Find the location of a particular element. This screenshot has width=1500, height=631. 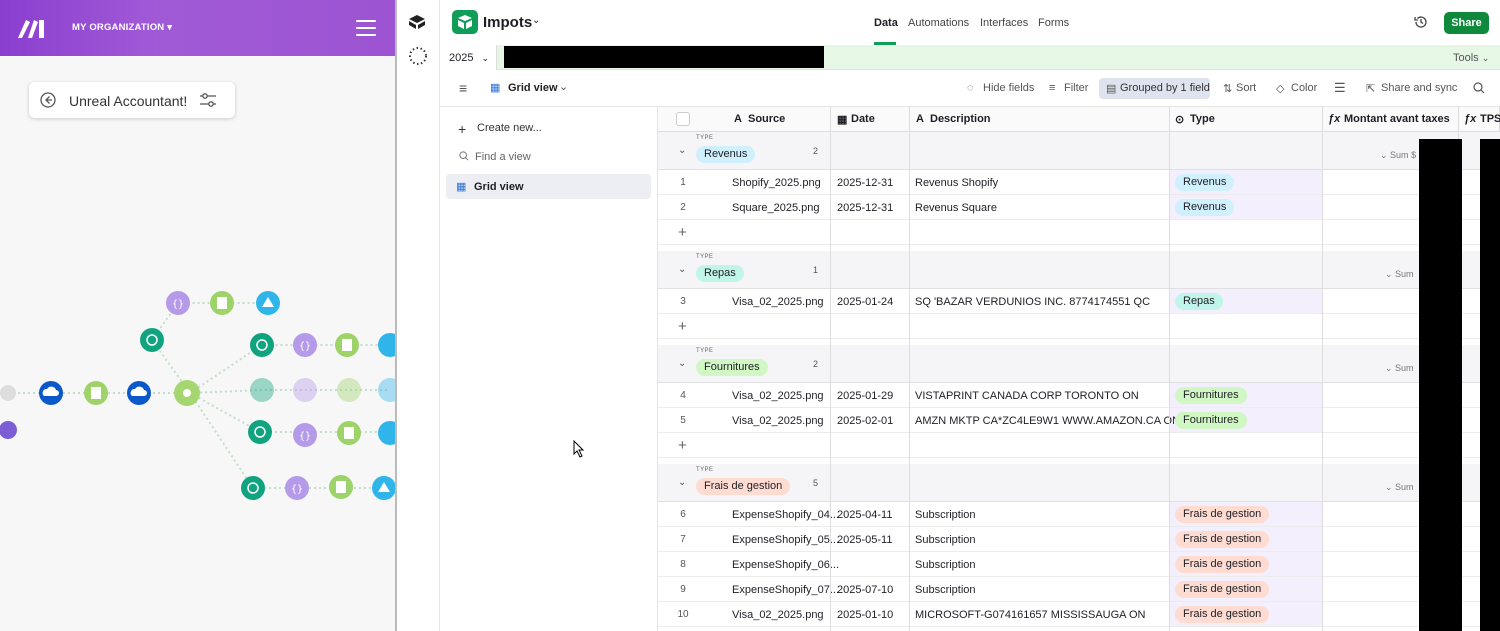

sidebar-toggle-icon: ≡ is located at coordinates (463, 88).